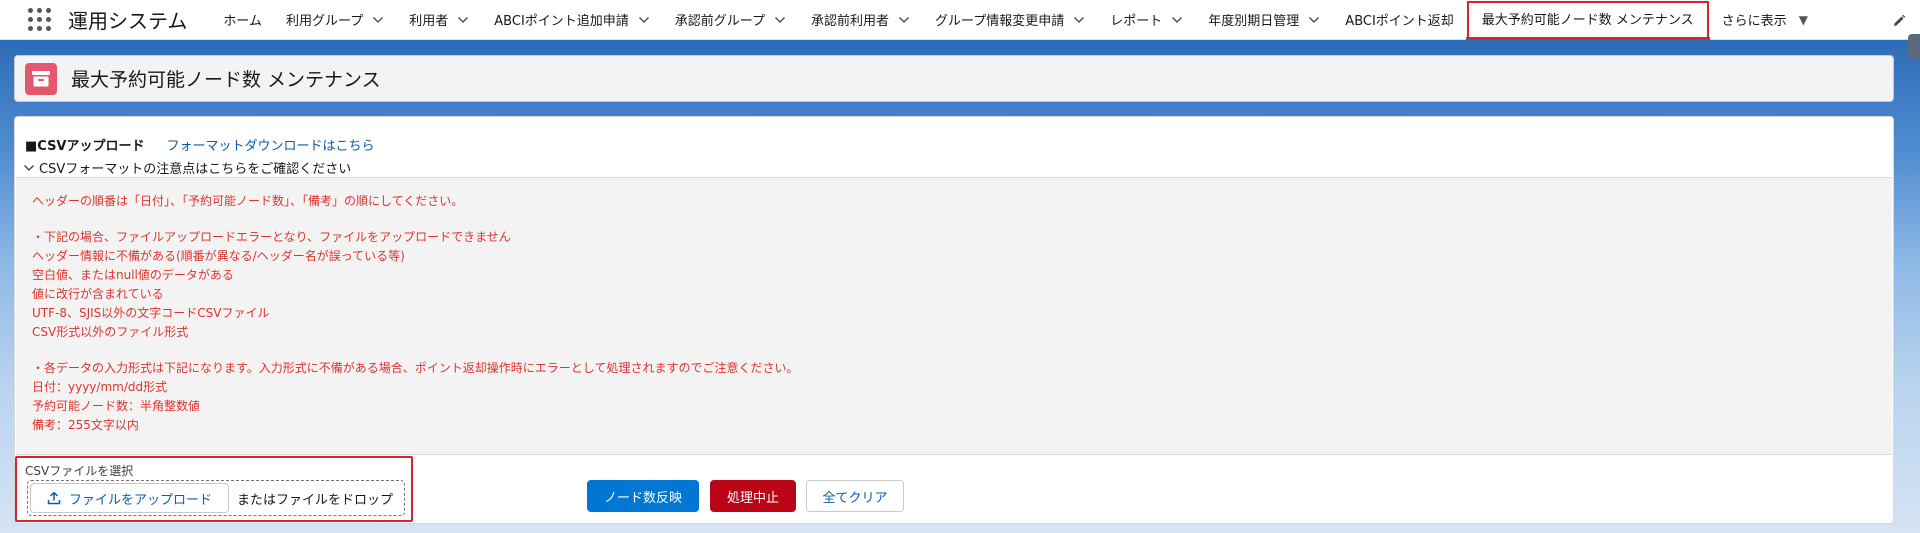 The height and width of the screenshot is (533, 1920). I want to click on caret-down-icon: ▼, so click(1803, 19).